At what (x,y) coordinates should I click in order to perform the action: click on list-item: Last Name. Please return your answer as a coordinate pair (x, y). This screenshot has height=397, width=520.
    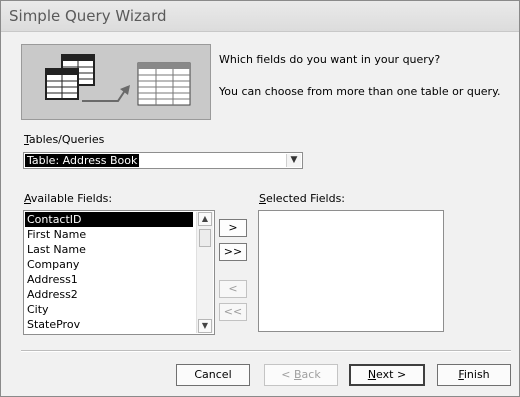
    Looking at the image, I should click on (109, 249).